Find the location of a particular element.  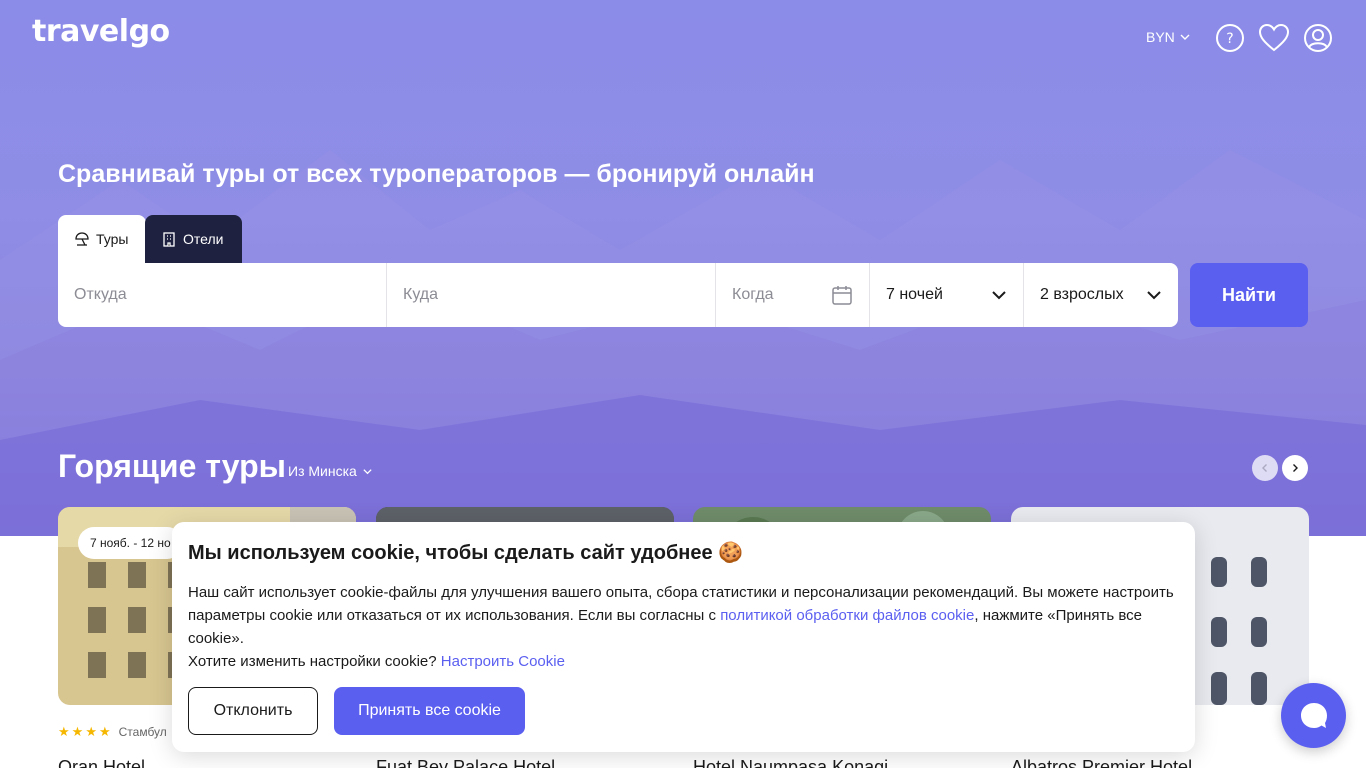

chevron-left-icon is located at coordinates (1264, 468).